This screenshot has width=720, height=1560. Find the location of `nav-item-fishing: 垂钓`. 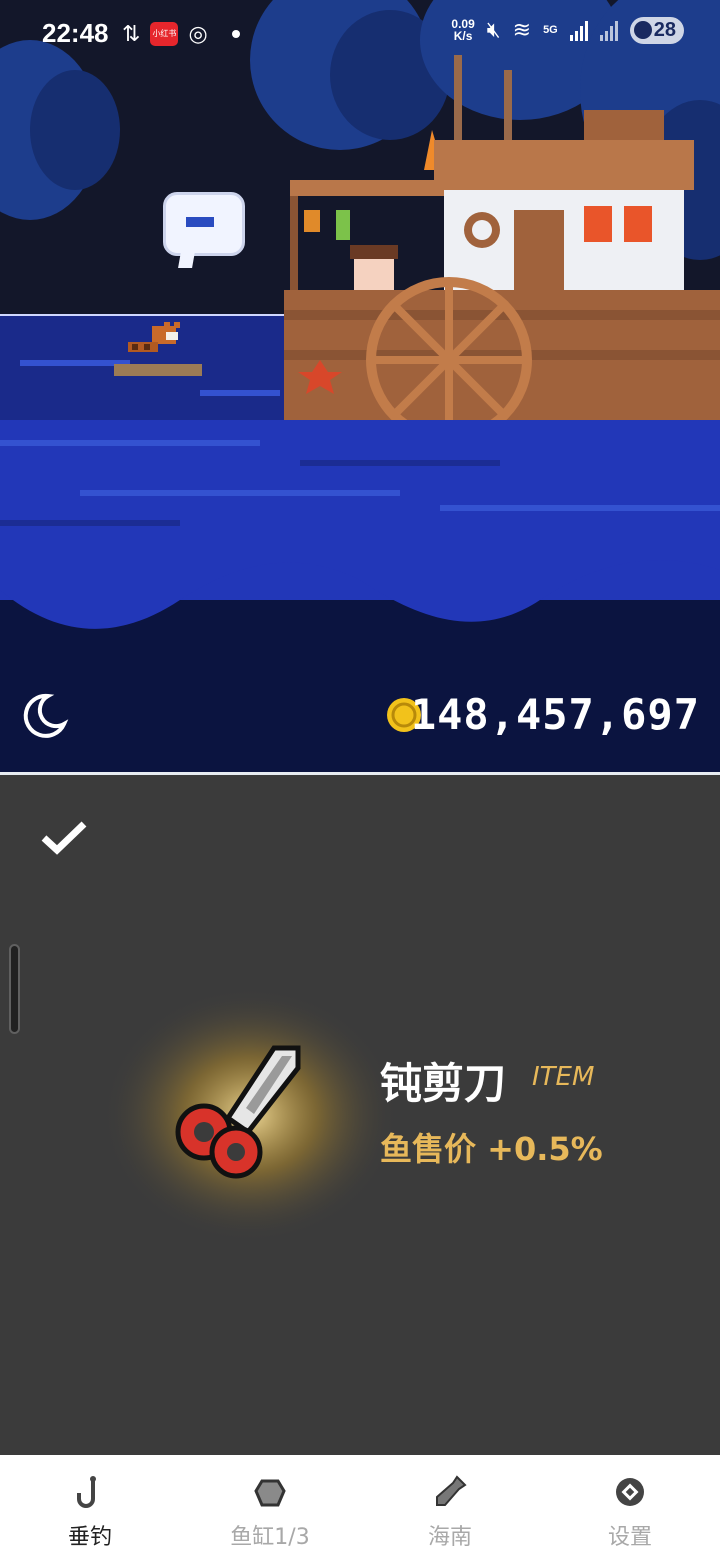

nav-item-fishing: 垂钓 is located at coordinates (90, 1507).